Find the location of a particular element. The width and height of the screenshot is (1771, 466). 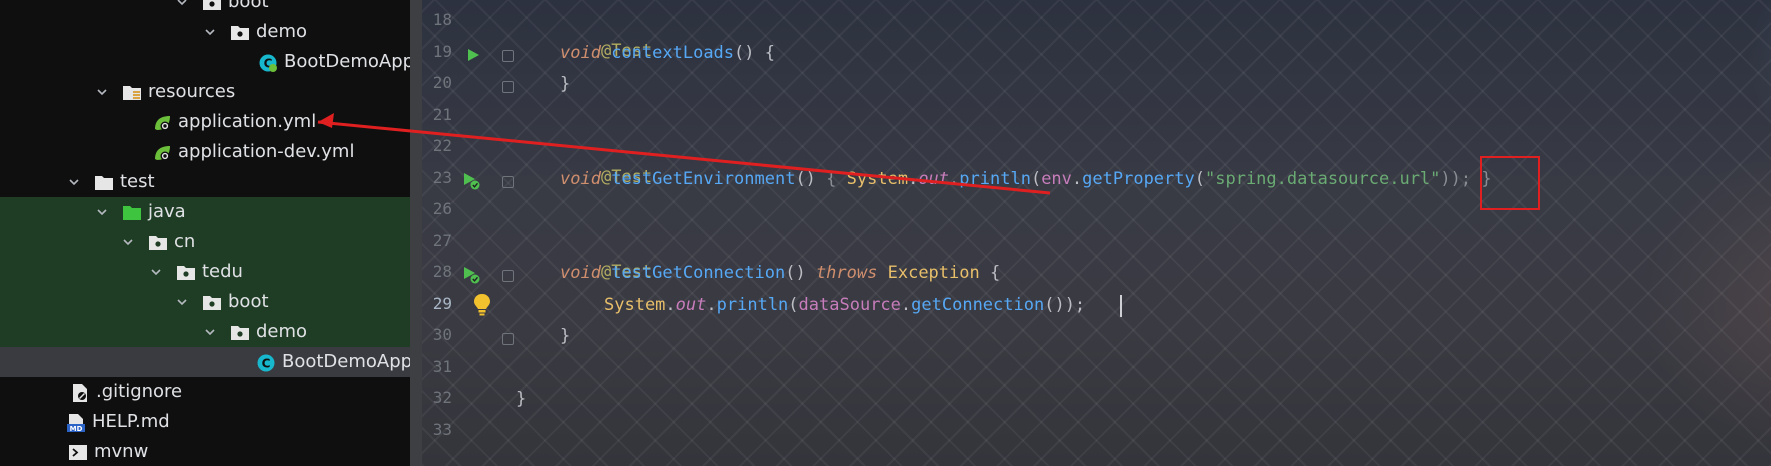

tree-item-application-dev-yml: application-dev.yml is located at coordinates (205, 152).